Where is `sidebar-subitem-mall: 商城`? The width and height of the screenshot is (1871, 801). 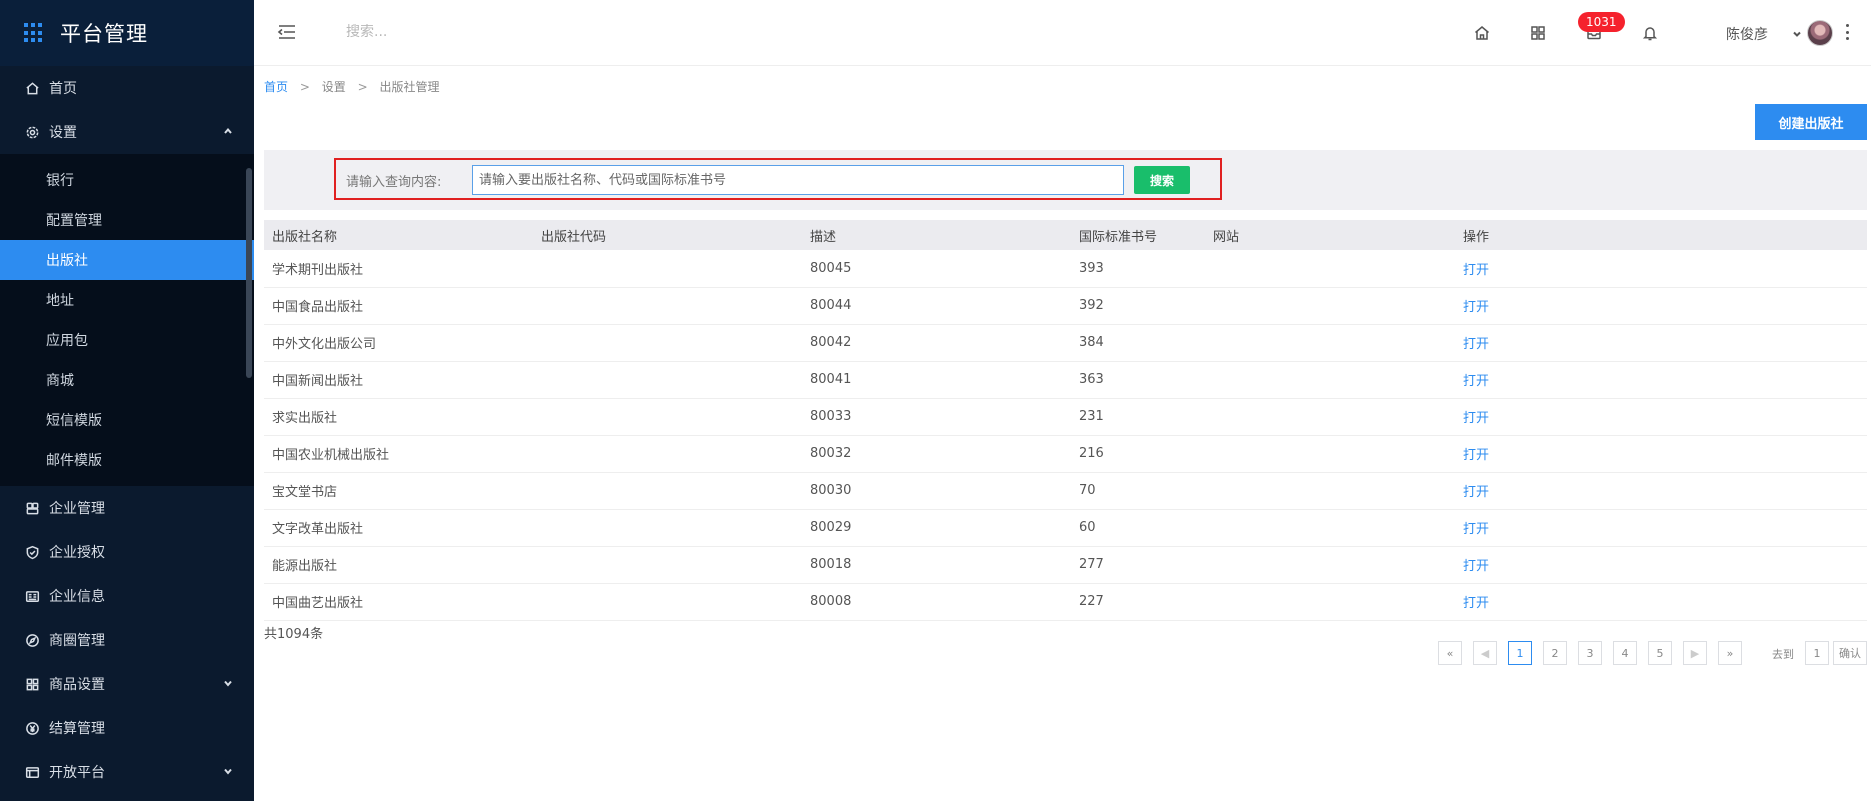 sidebar-subitem-mall: 商城 is located at coordinates (127, 380).